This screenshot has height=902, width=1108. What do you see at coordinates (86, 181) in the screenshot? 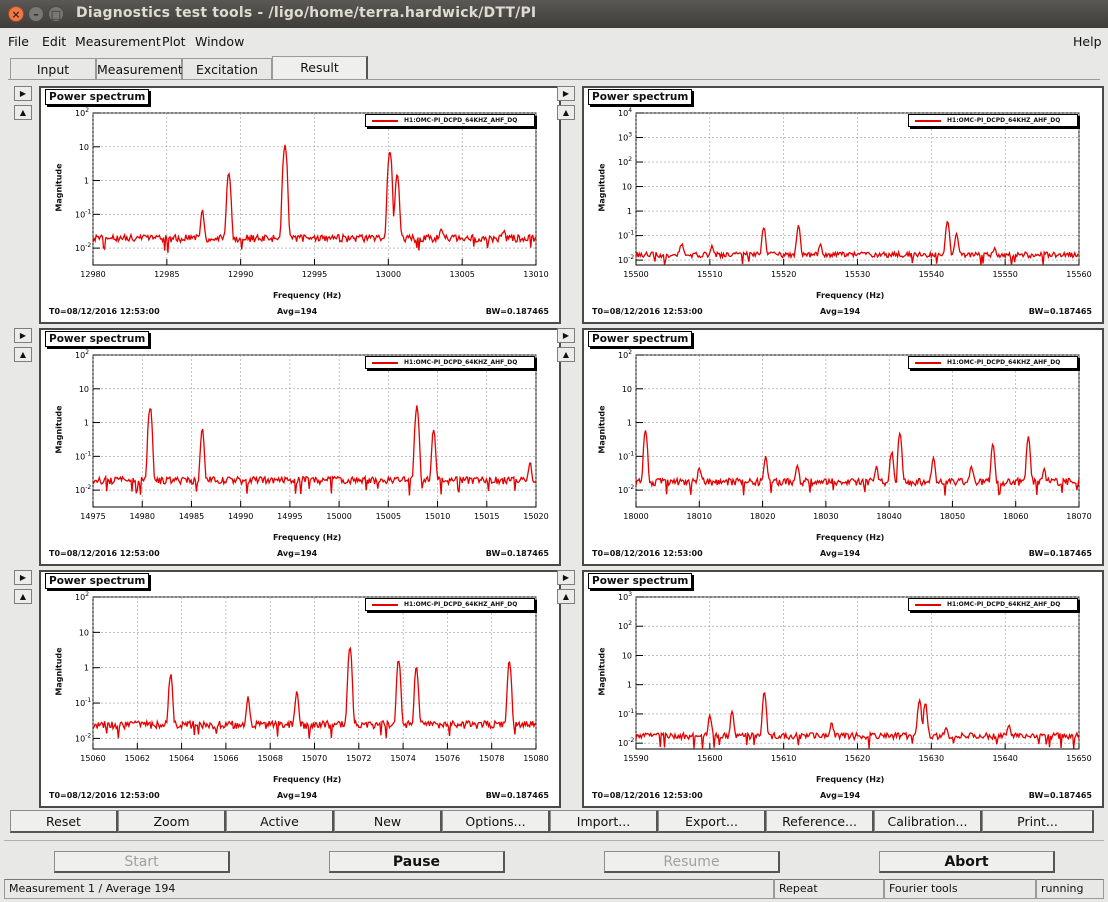
I see `y-tick-label: 1` at bounding box center [86, 181].